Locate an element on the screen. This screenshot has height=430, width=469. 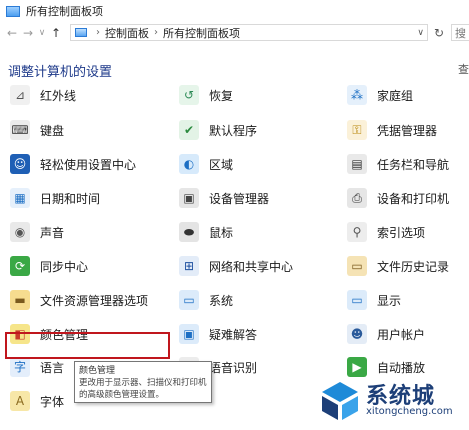
control-panel-item: ✔ 默认程序 is located at coordinates (218, 130).